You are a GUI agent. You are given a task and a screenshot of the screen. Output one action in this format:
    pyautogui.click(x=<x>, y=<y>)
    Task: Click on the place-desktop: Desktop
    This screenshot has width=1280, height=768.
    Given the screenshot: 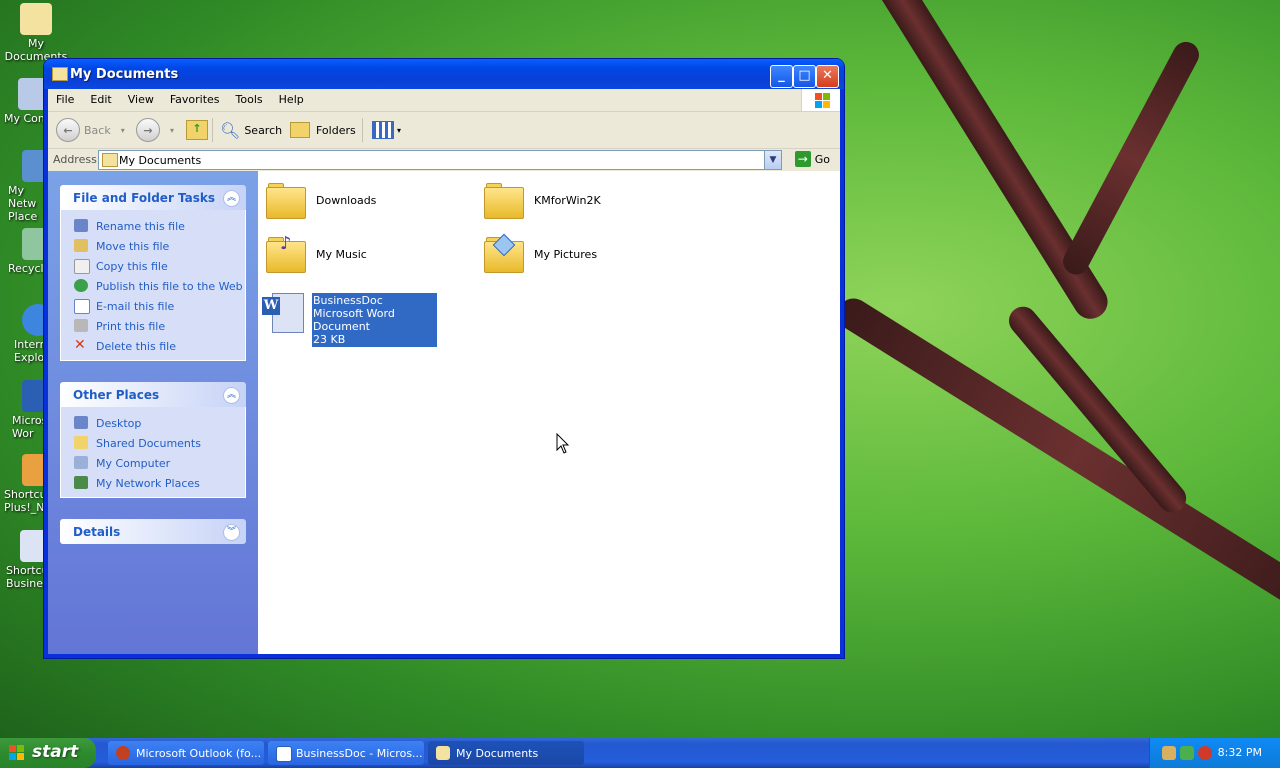 What is the action you would take?
    pyautogui.click(x=153, y=423)
    